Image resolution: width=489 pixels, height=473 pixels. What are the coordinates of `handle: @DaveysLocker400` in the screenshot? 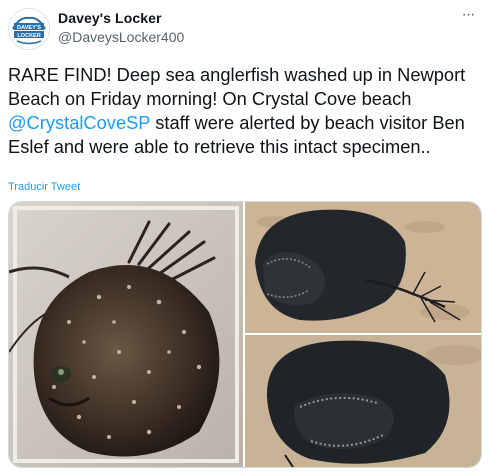 It's located at (121, 37).